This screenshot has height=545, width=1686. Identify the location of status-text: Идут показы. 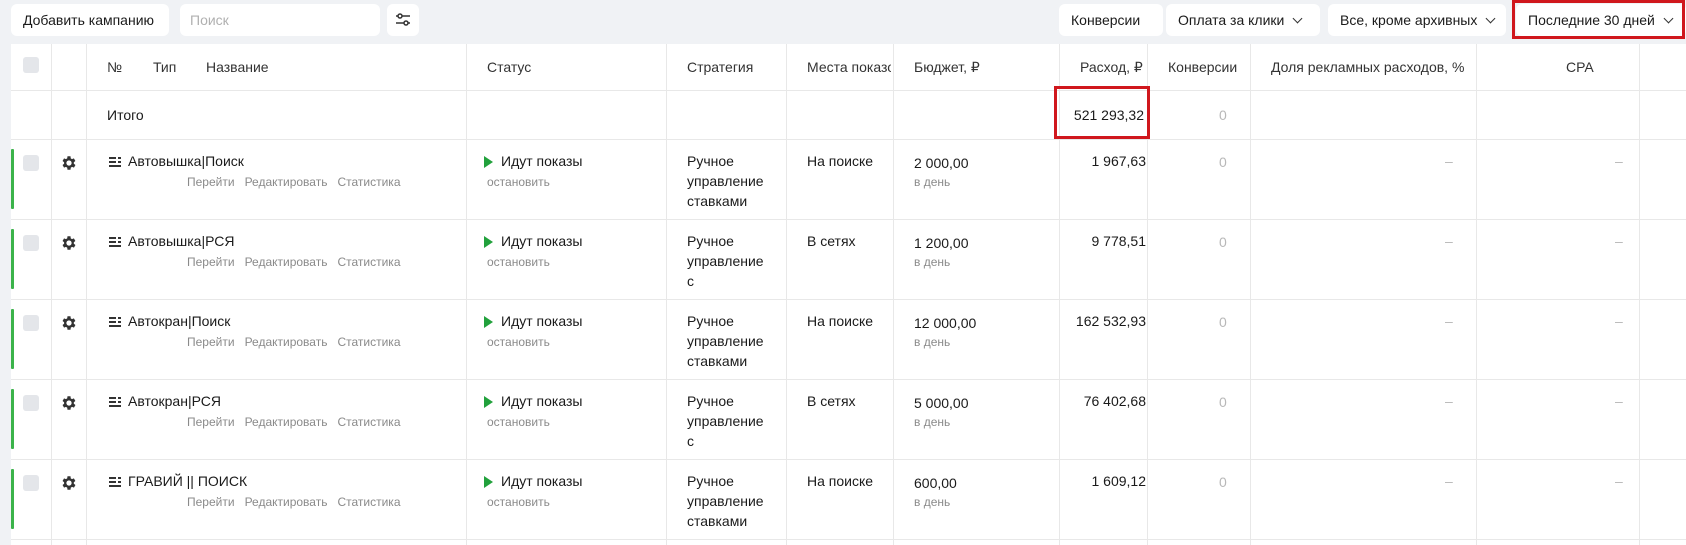
(542, 321).